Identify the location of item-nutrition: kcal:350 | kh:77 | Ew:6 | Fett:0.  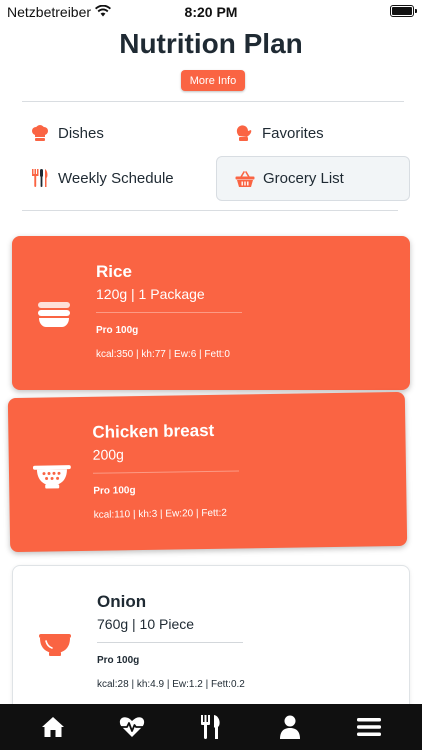
(163, 354).